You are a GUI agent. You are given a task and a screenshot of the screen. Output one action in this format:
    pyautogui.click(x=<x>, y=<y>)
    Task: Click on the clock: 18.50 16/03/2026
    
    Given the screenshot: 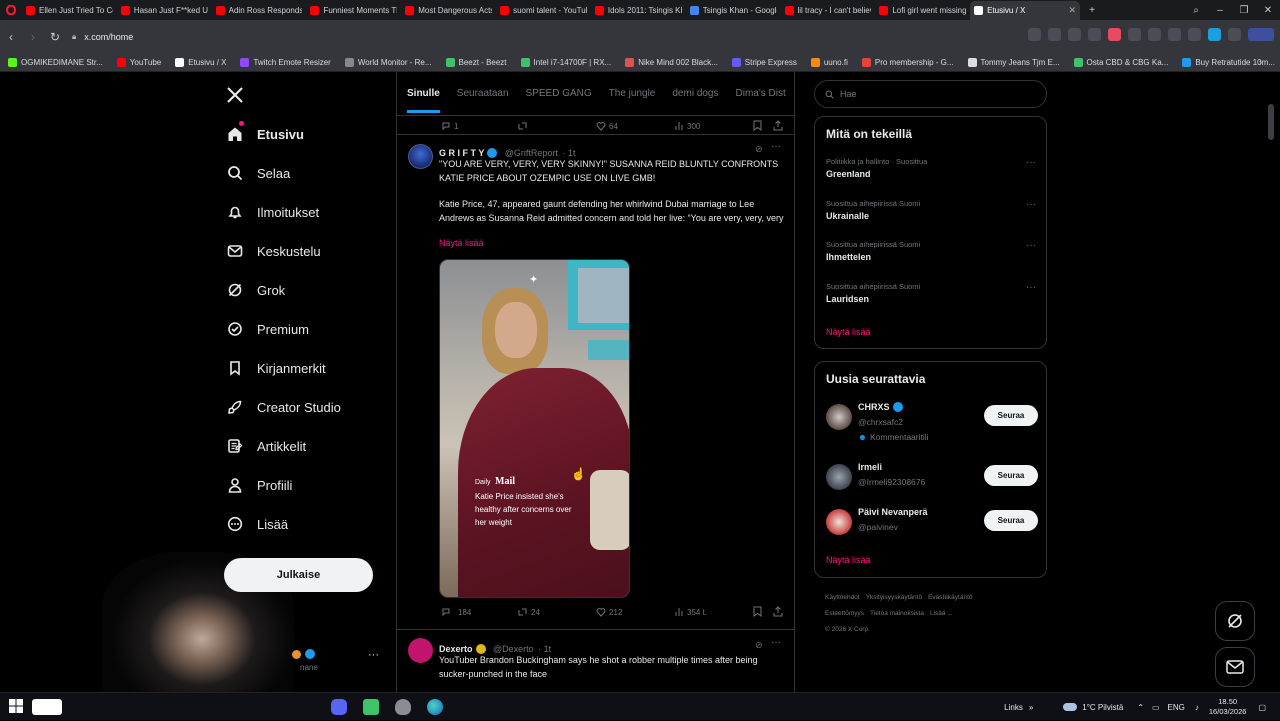 What is the action you would take?
    pyautogui.click(x=1228, y=707)
    